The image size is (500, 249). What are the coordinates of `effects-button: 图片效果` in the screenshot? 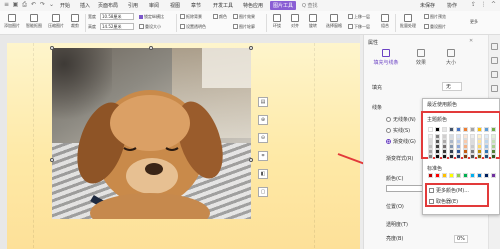 It's located at (244, 17).